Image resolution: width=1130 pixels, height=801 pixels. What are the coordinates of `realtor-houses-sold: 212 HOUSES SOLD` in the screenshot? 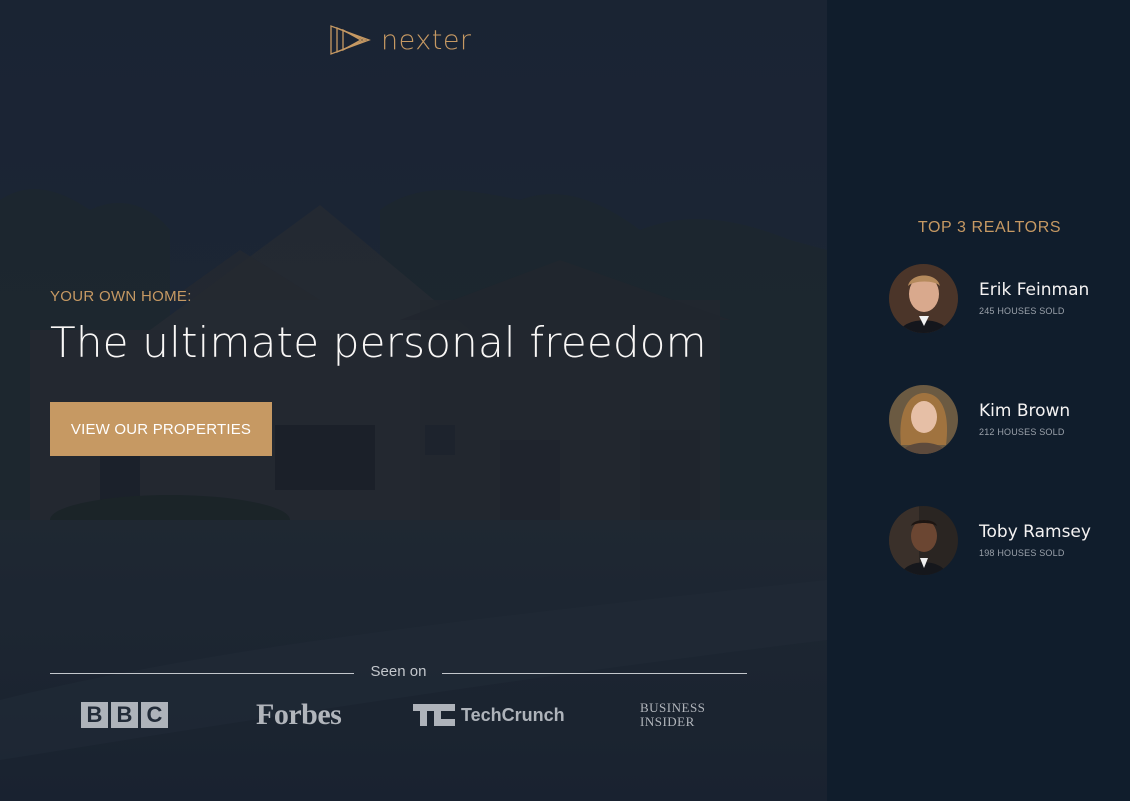 It's located at (1022, 432).